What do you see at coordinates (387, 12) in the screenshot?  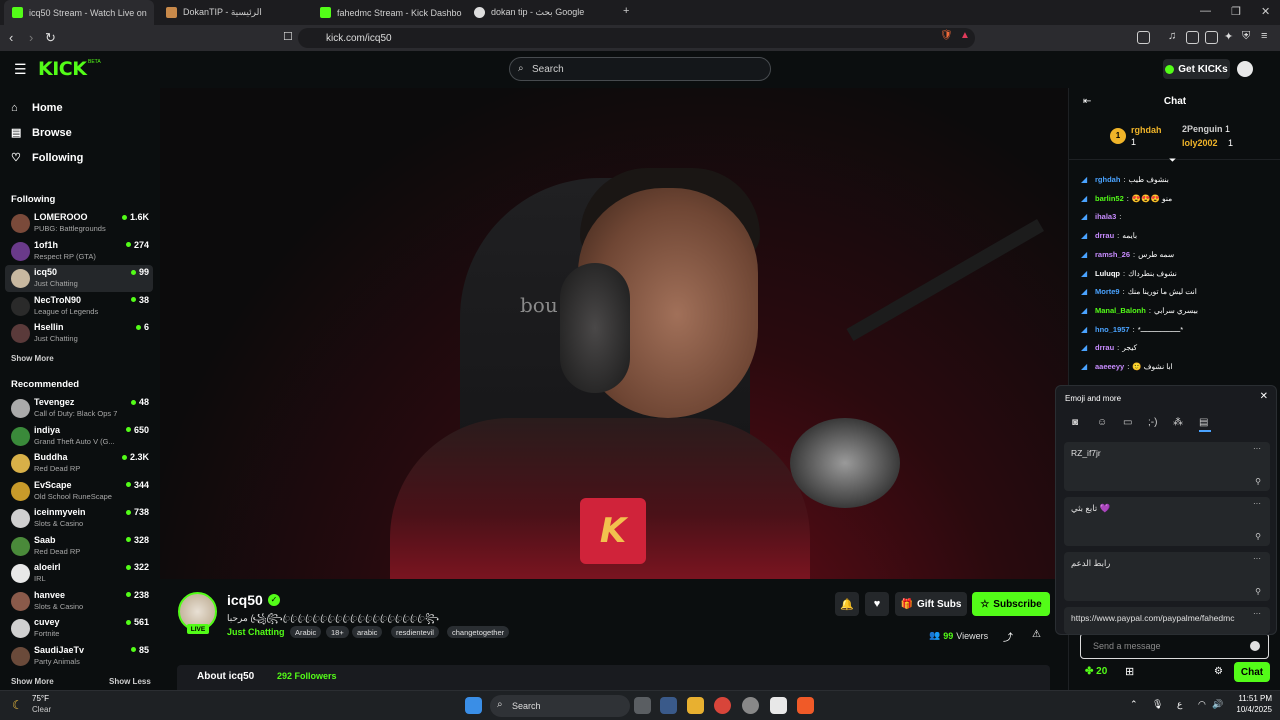 I see `browser-tab: fahedmc Stream - Kick Dashboar` at bounding box center [387, 12].